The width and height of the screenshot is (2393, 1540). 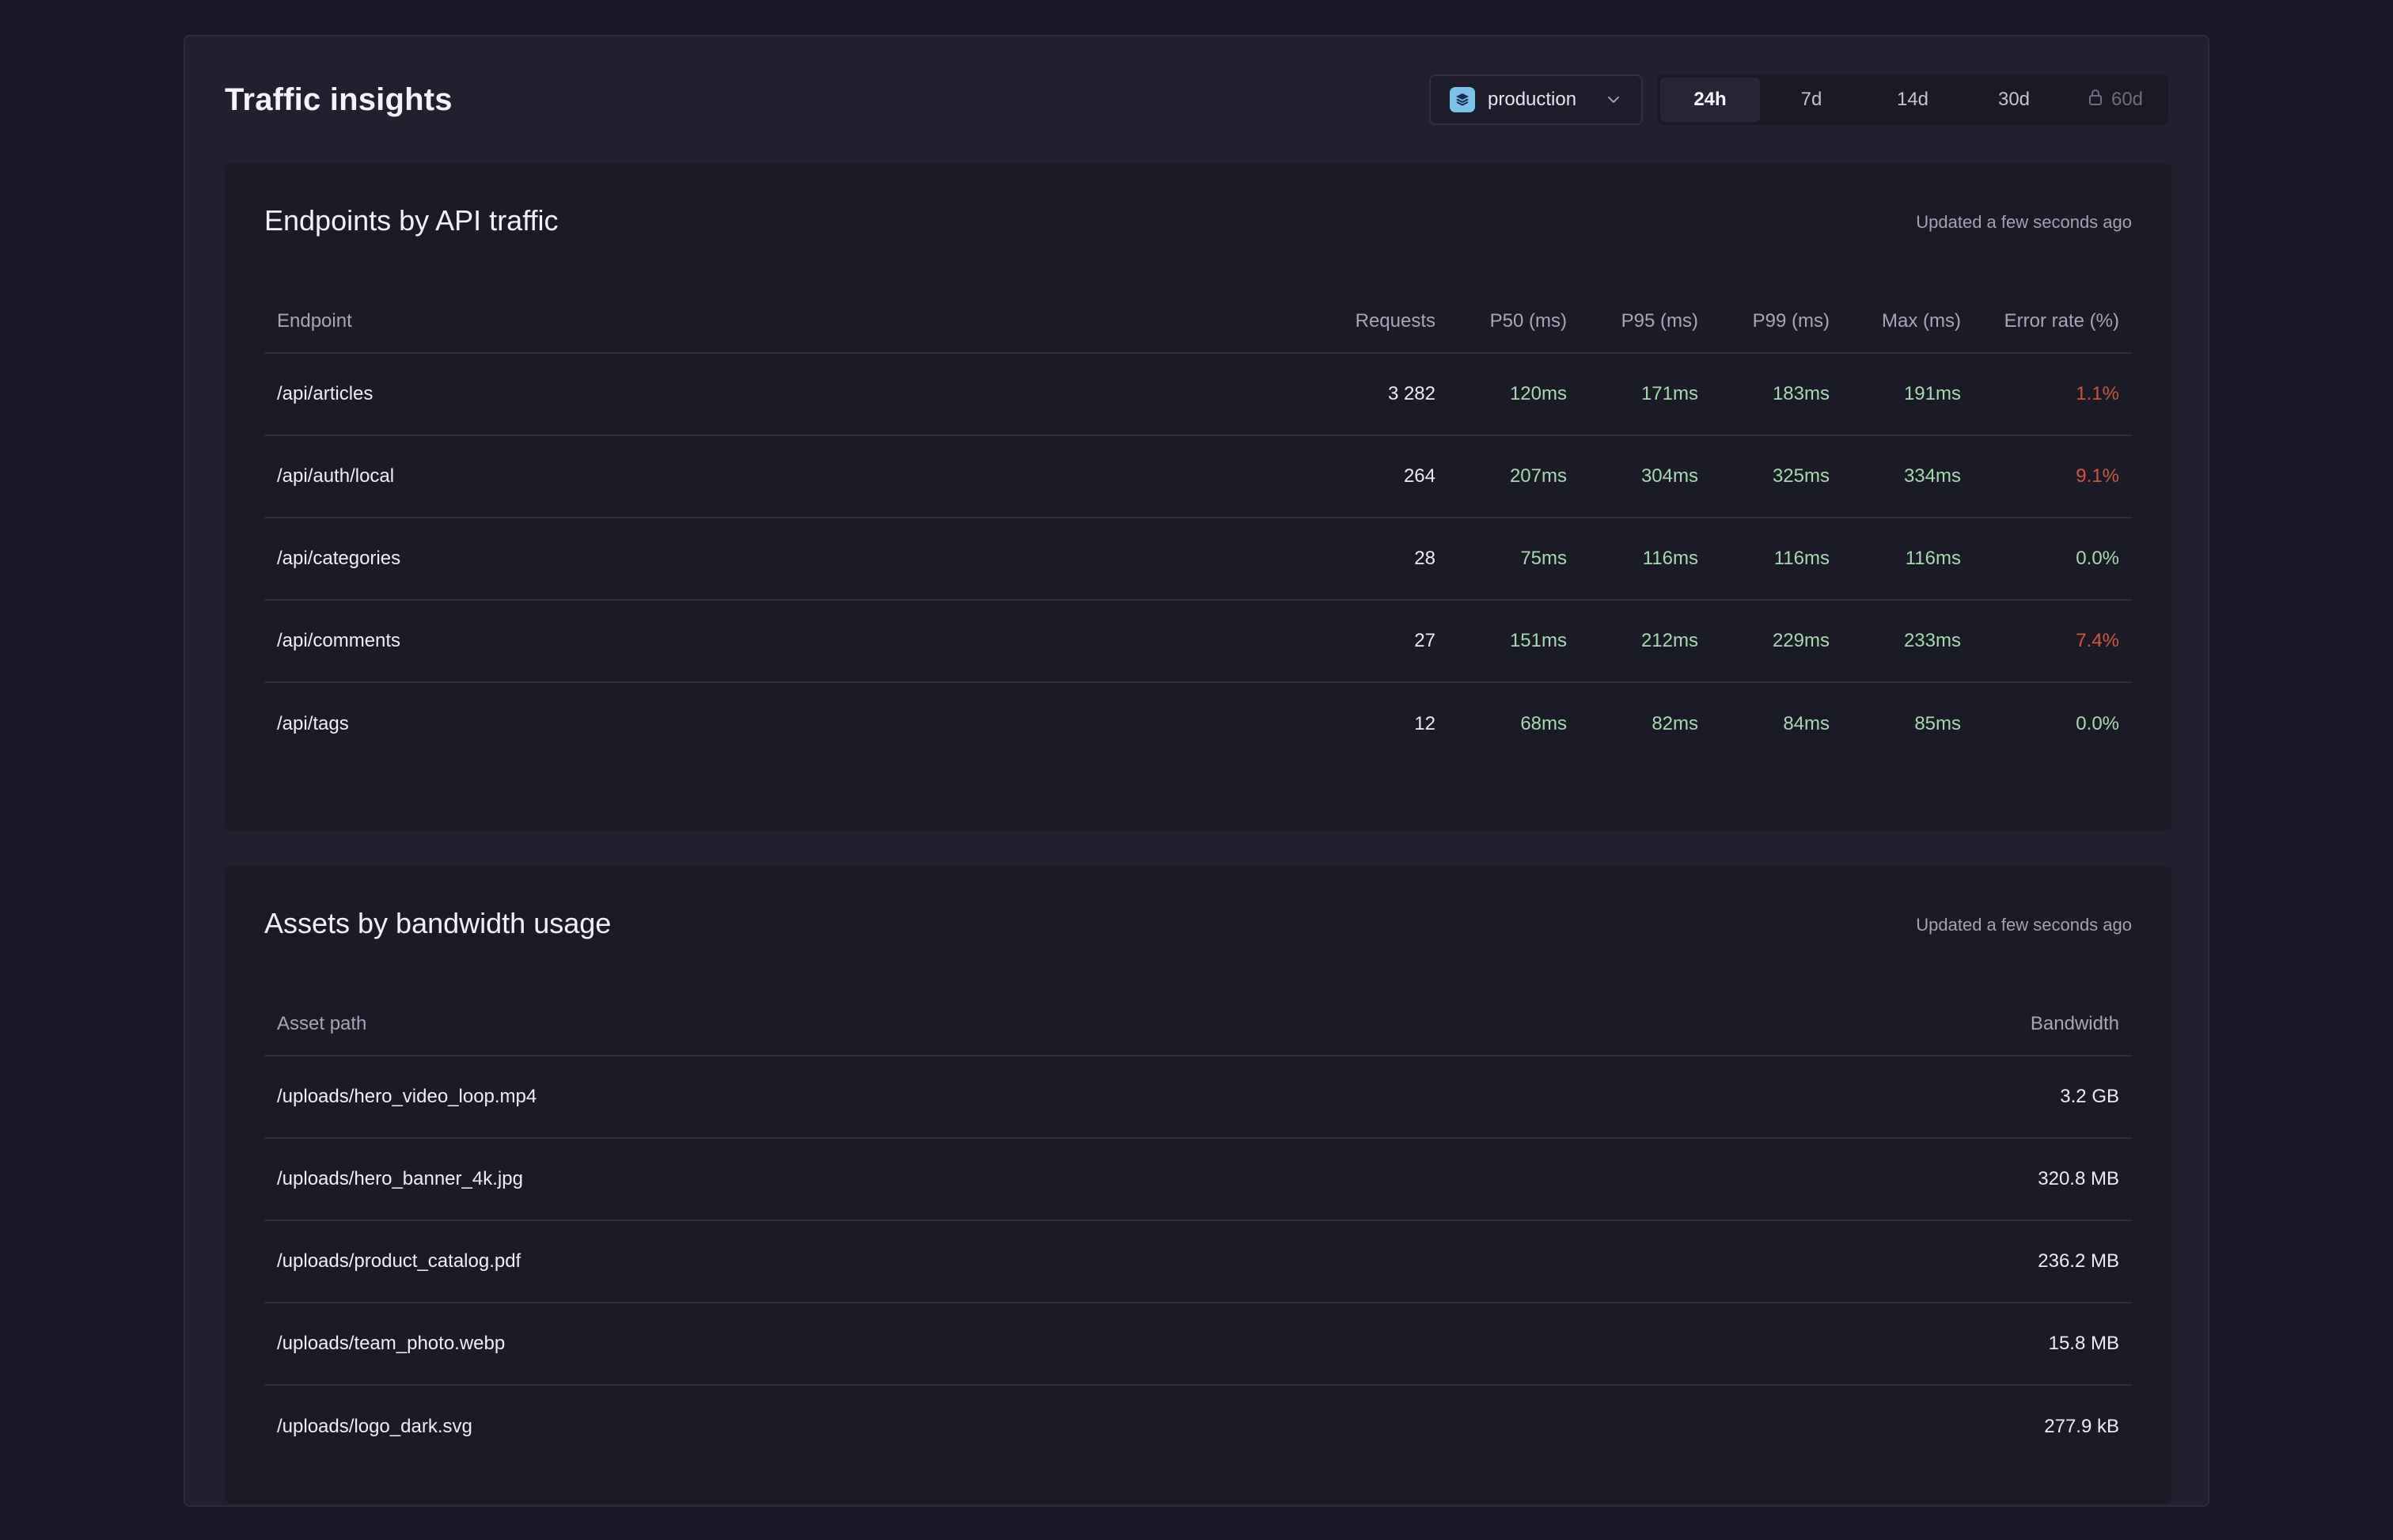 I want to click on col-error-rate: Error rate (%), so click(x=2053, y=322).